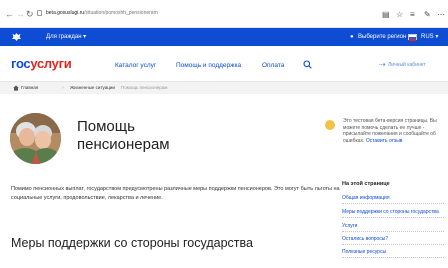  I want to click on breadcrumb-life-situations: Жизненные ситуации, so click(92, 88).